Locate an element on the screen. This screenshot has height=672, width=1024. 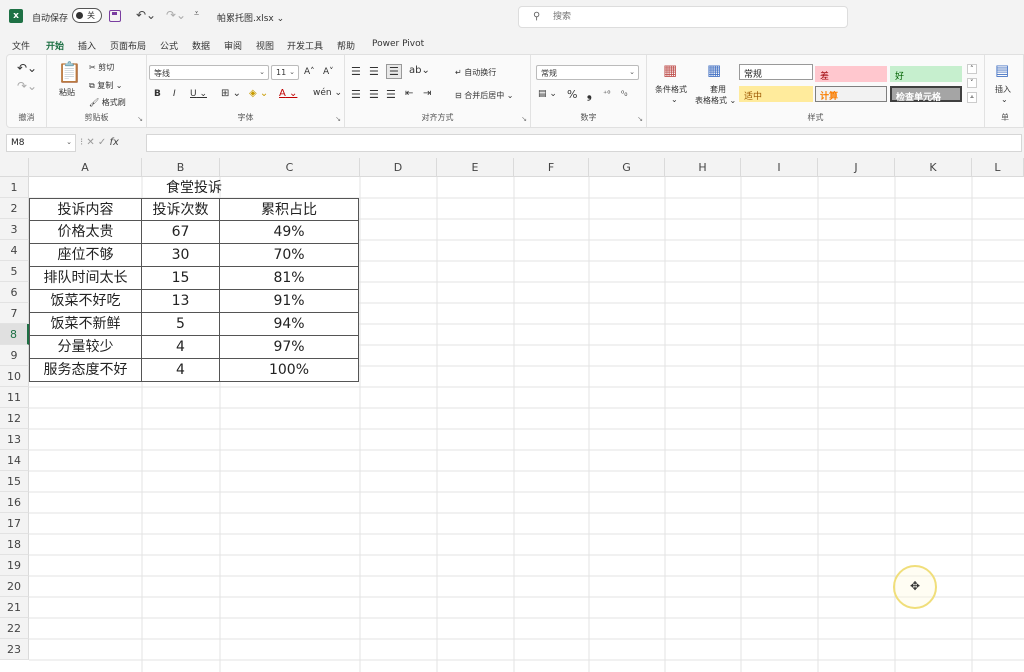
column-header-a: A is located at coordinates (85, 167).